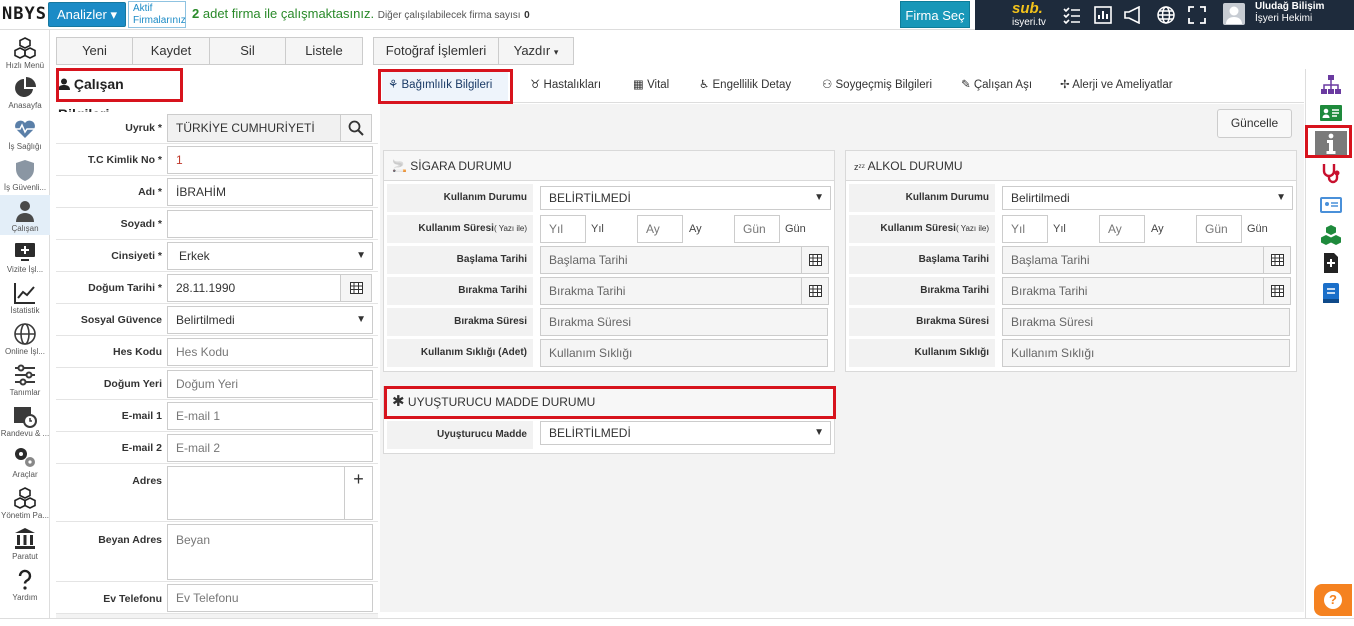 The height and width of the screenshot is (626, 1354). What do you see at coordinates (1331, 113) in the screenshot?
I see `id-card-icon` at bounding box center [1331, 113].